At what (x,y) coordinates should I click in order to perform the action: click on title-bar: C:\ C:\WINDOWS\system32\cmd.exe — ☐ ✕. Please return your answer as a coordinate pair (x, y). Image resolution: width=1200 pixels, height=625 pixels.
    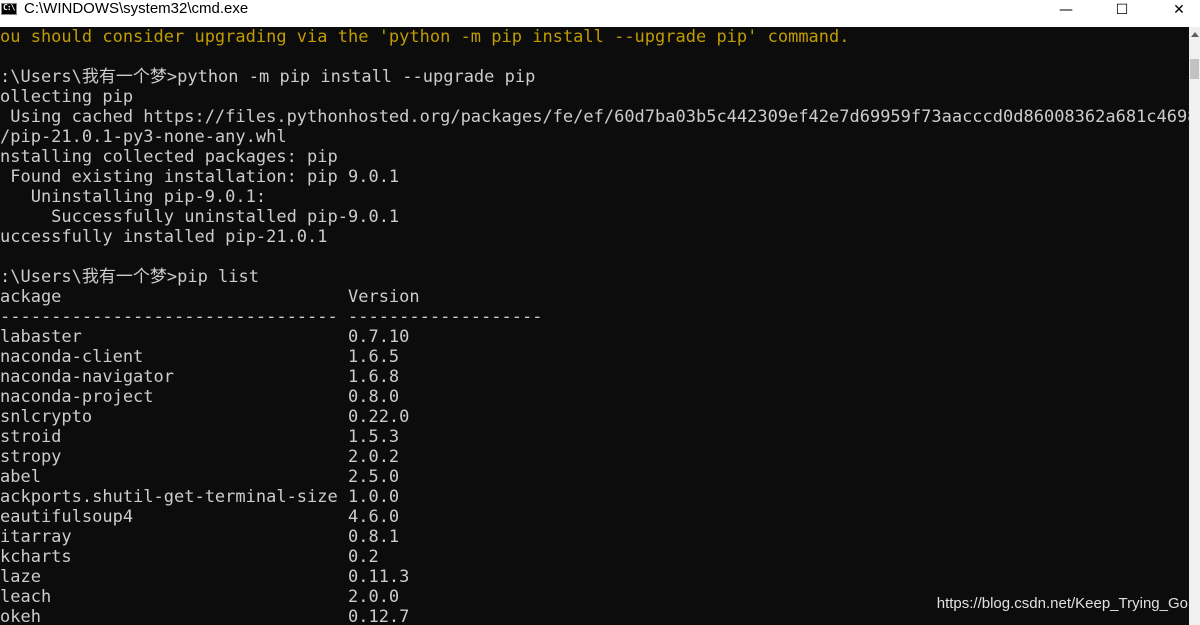
    Looking at the image, I should click on (600, 13).